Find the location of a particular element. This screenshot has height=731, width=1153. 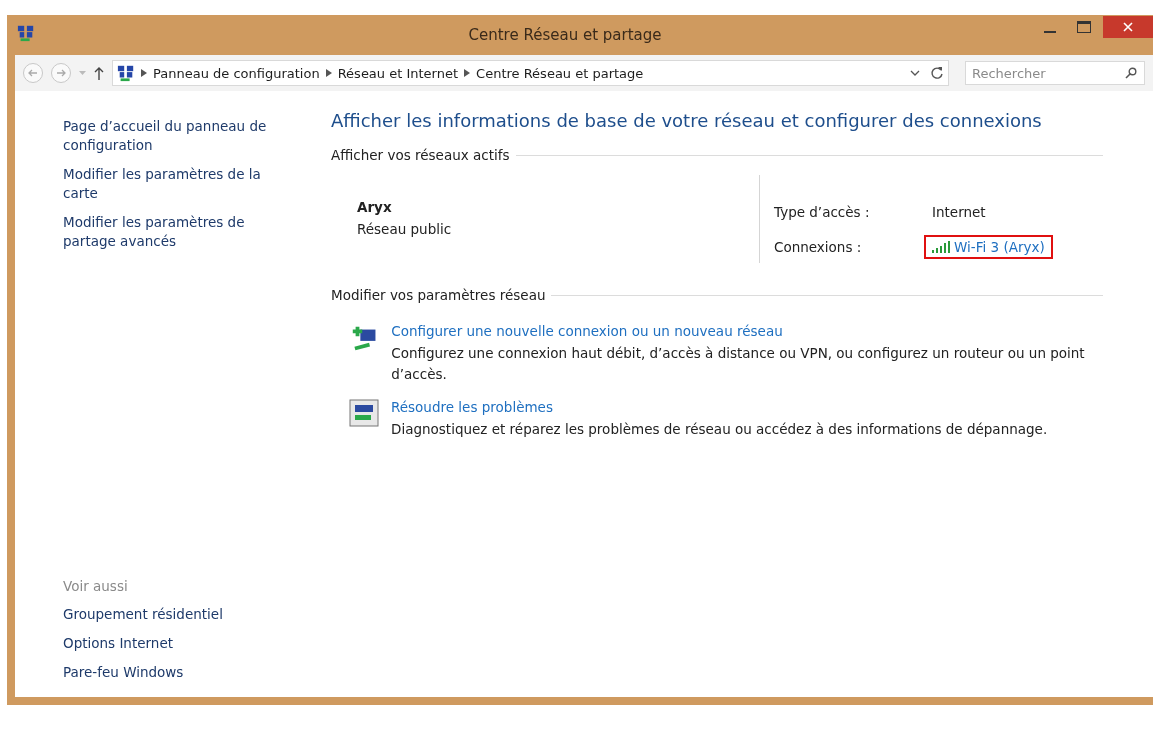

task-description: Configurez une connexion haut débit, d’accès à distance ou VPN, ou configurez un routeur ou un point d’accès. is located at coordinates (738, 364).